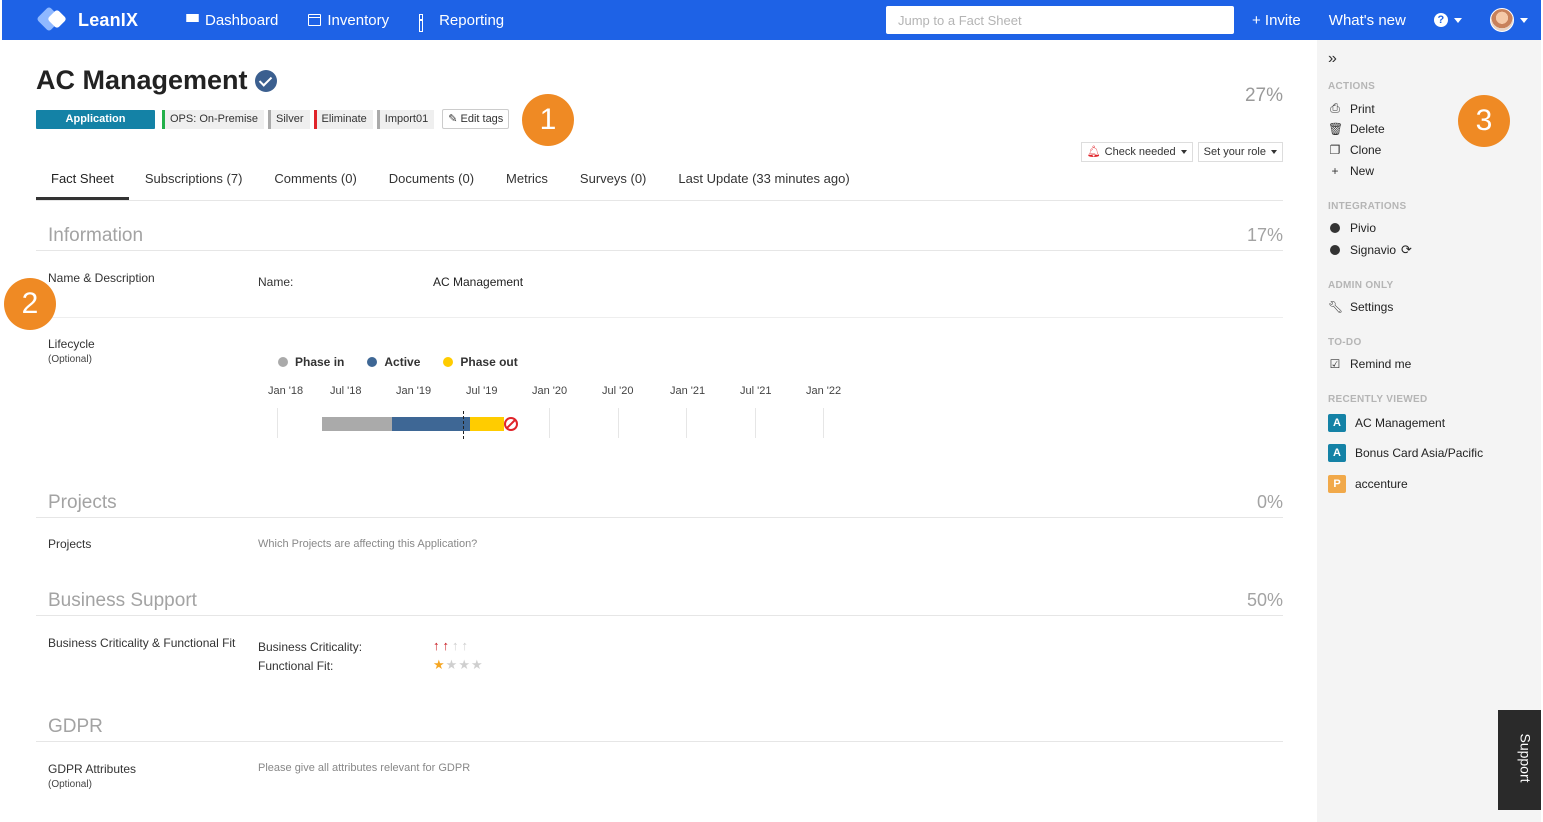 The image size is (1543, 822). I want to click on support-label: Support, so click(1525, 758).